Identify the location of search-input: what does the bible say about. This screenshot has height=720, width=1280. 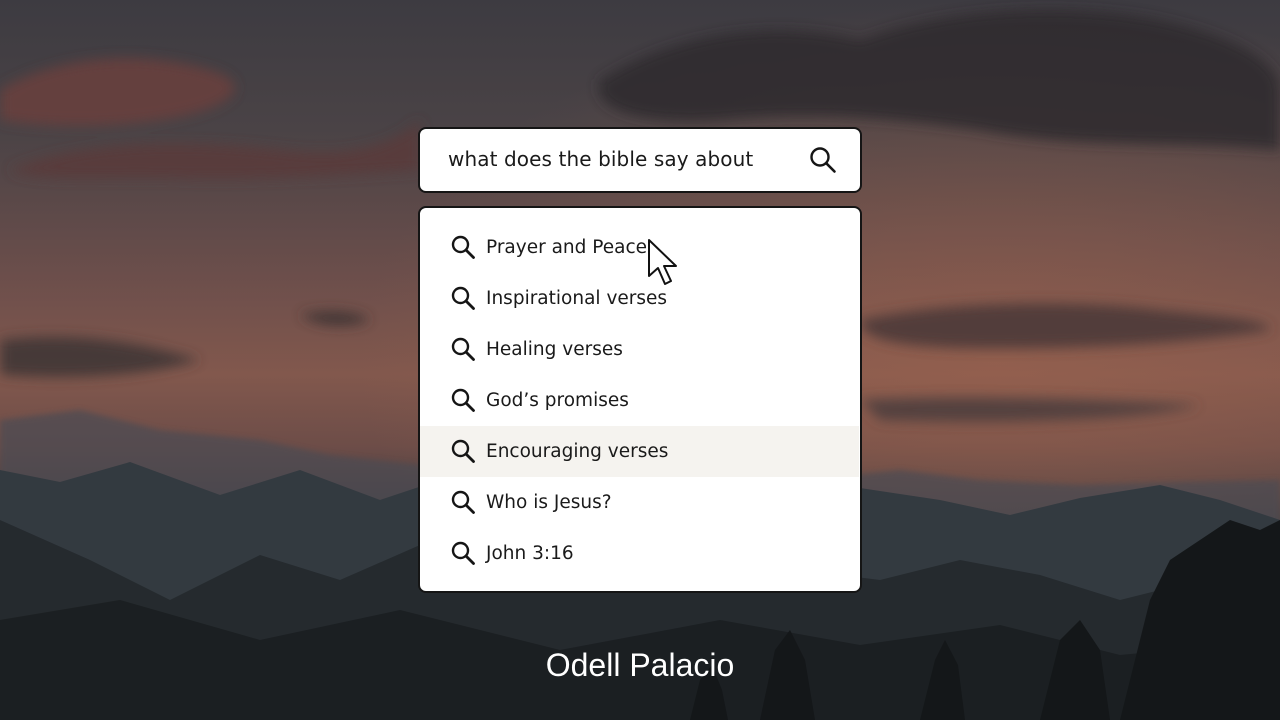
(600, 159).